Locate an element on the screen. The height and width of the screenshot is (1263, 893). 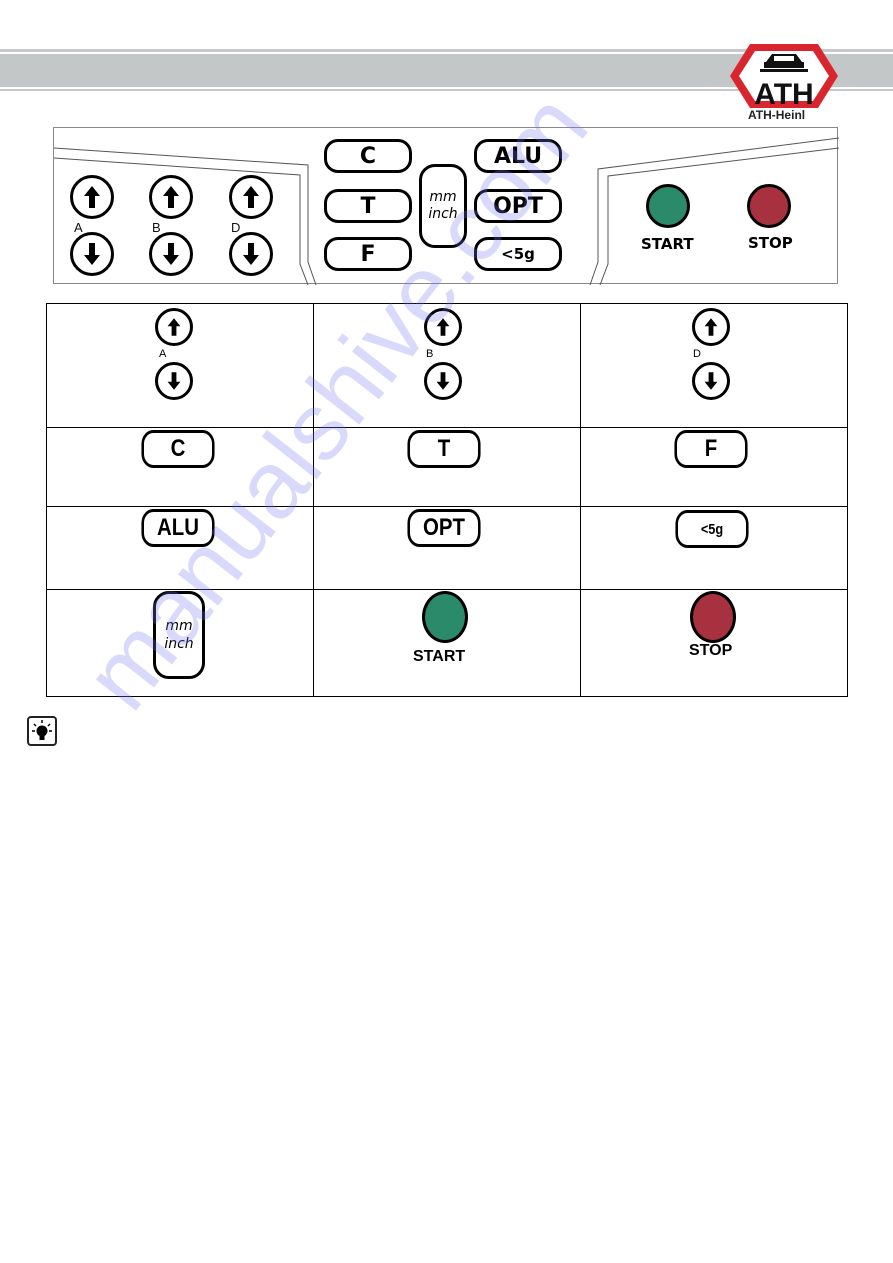
key-c-button: C is located at coordinates (368, 156).